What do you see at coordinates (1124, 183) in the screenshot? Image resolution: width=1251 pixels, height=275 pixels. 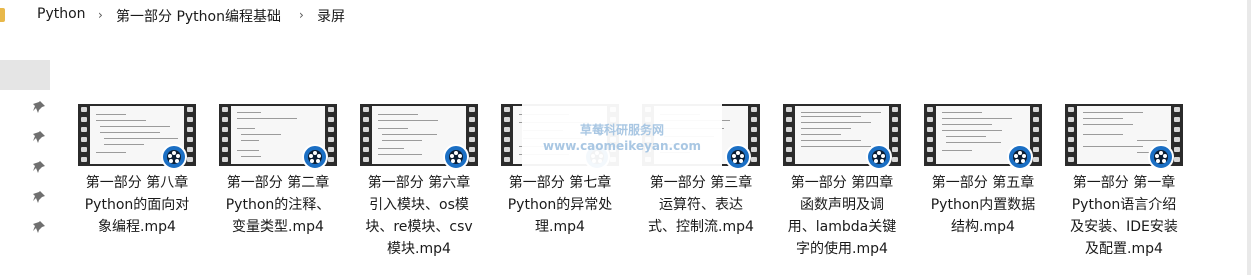 I see `file-name-line: 第一部分 第一章` at bounding box center [1124, 183].